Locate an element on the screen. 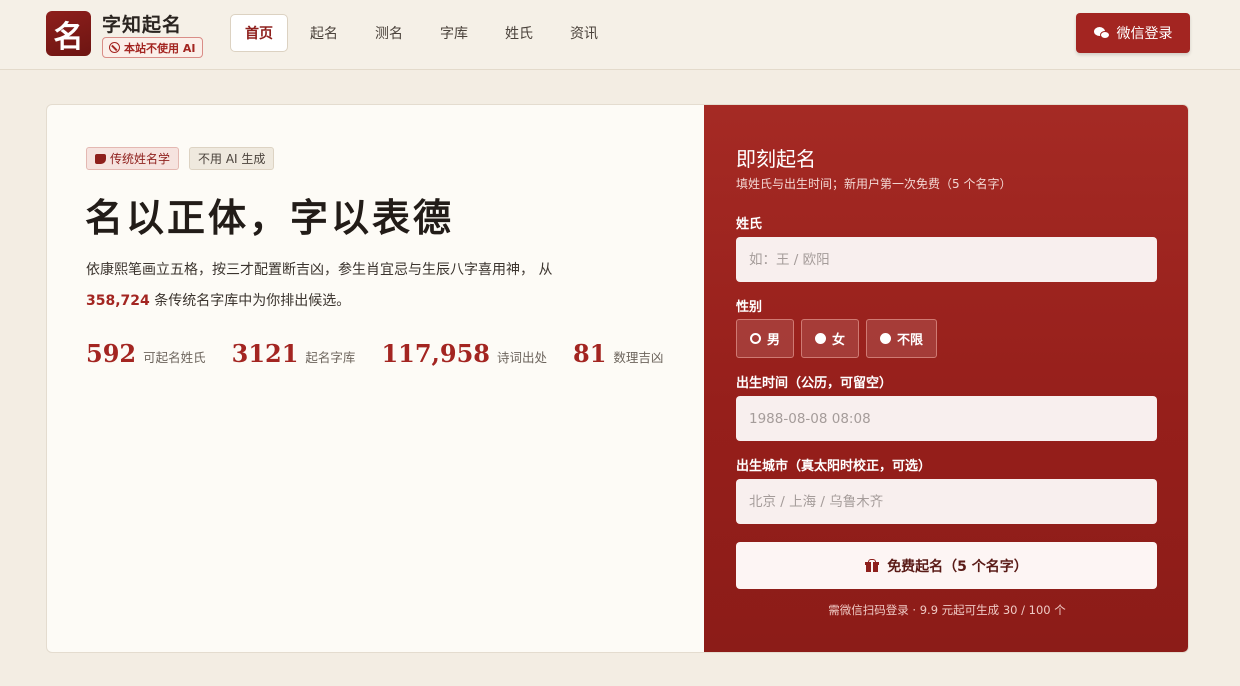  gender-options: 男 女 不限 is located at coordinates (837, 338).